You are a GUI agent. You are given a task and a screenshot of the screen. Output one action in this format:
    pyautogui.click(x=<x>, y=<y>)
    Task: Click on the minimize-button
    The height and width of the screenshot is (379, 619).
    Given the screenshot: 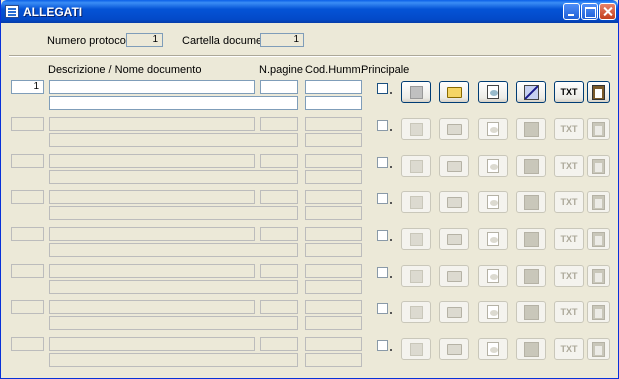 What is the action you would take?
    pyautogui.click(x=571, y=11)
    